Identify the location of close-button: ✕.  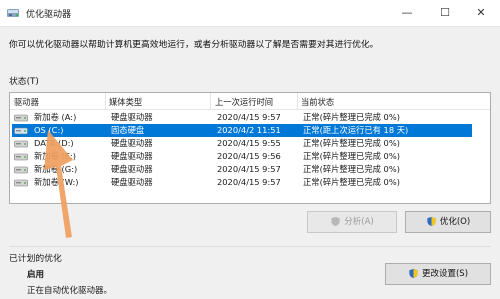
(481, 13).